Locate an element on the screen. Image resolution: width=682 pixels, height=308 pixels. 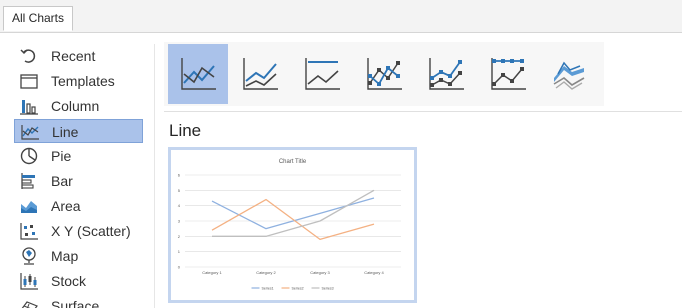
line-with-markers-icon is located at coordinates (384, 74).